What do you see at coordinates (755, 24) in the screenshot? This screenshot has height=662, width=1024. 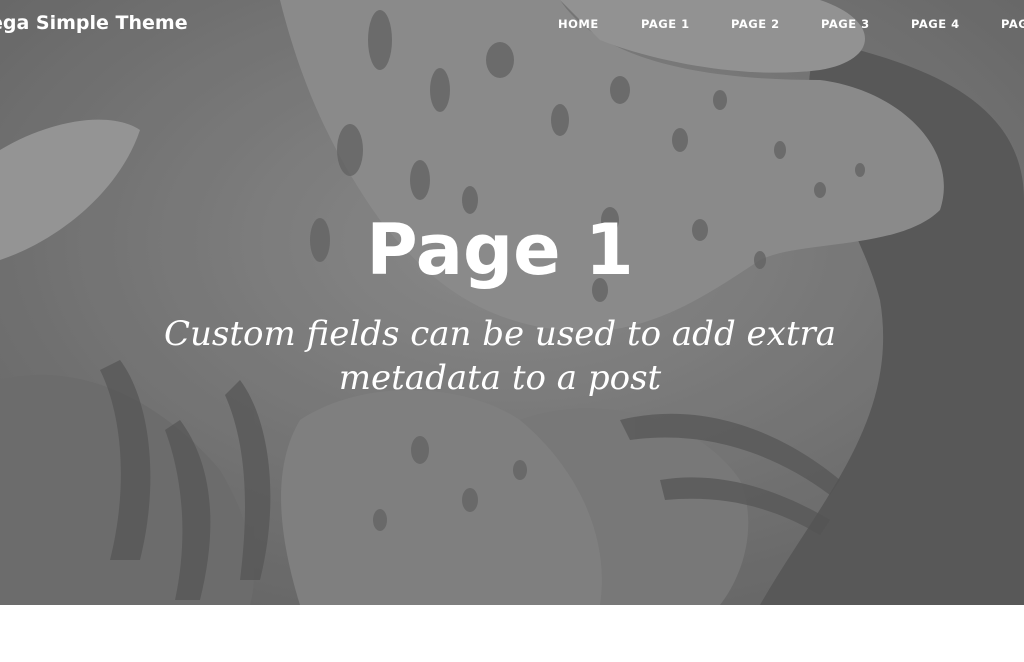 I see `nav-item-page-2: PAGE 2` at bounding box center [755, 24].